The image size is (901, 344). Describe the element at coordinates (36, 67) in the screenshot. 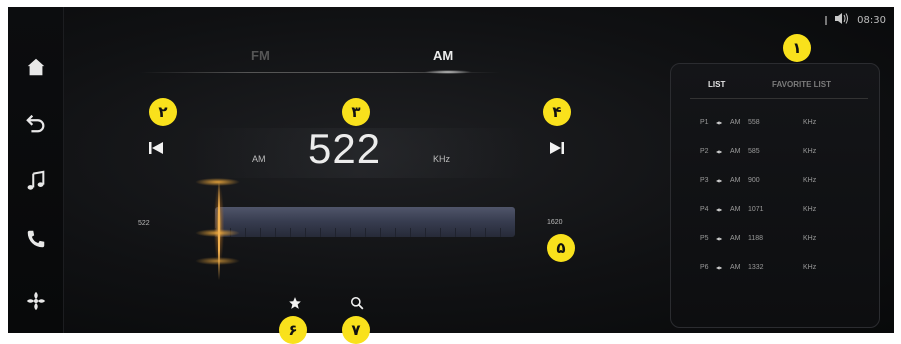

I see `home-icon` at that location.